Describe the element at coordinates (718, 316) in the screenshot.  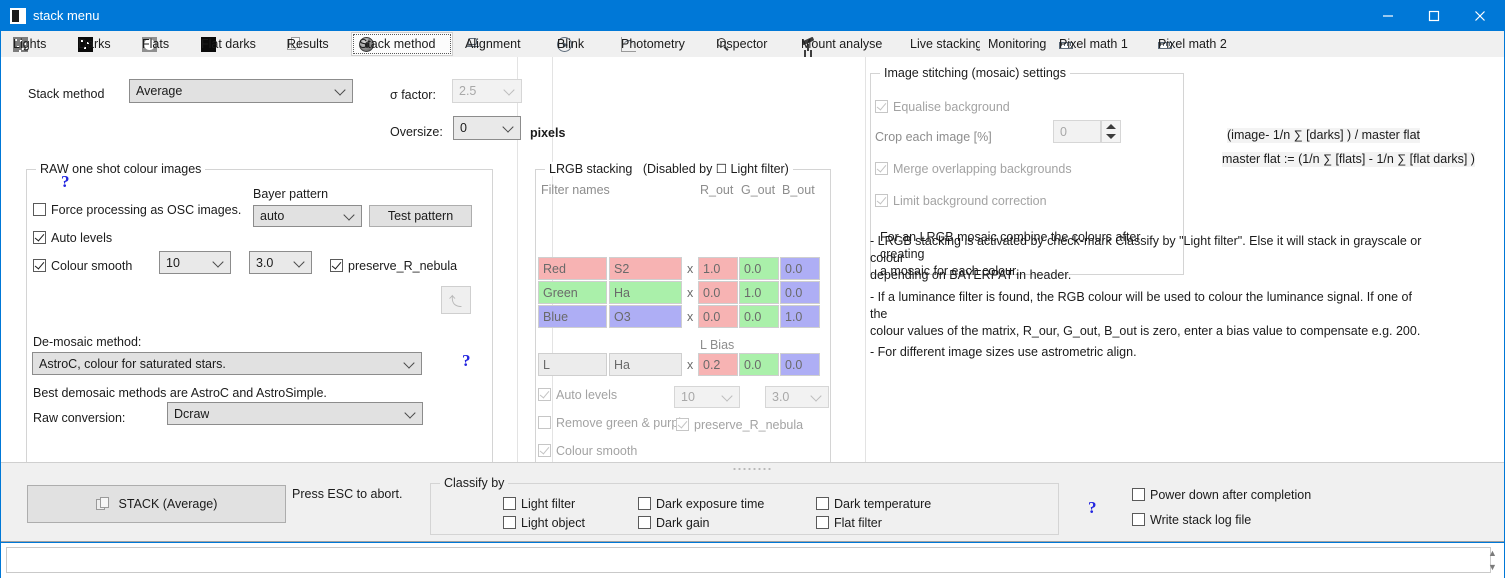
I see `lrgb-row-2-r: 0.0` at that location.